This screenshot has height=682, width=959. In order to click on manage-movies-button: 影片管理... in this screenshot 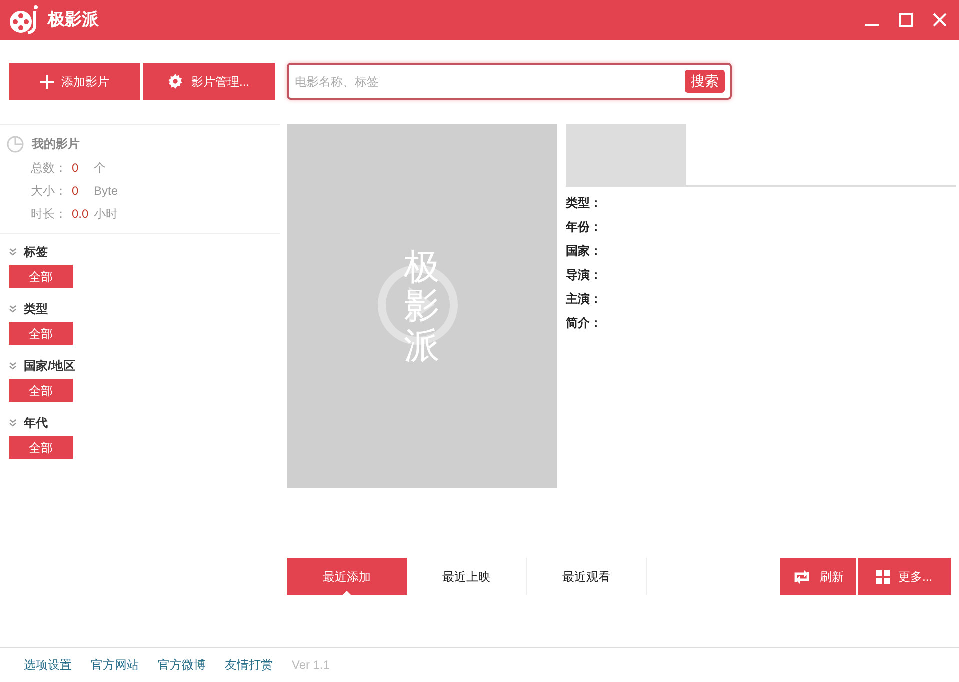, I will do `click(209, 81)`.